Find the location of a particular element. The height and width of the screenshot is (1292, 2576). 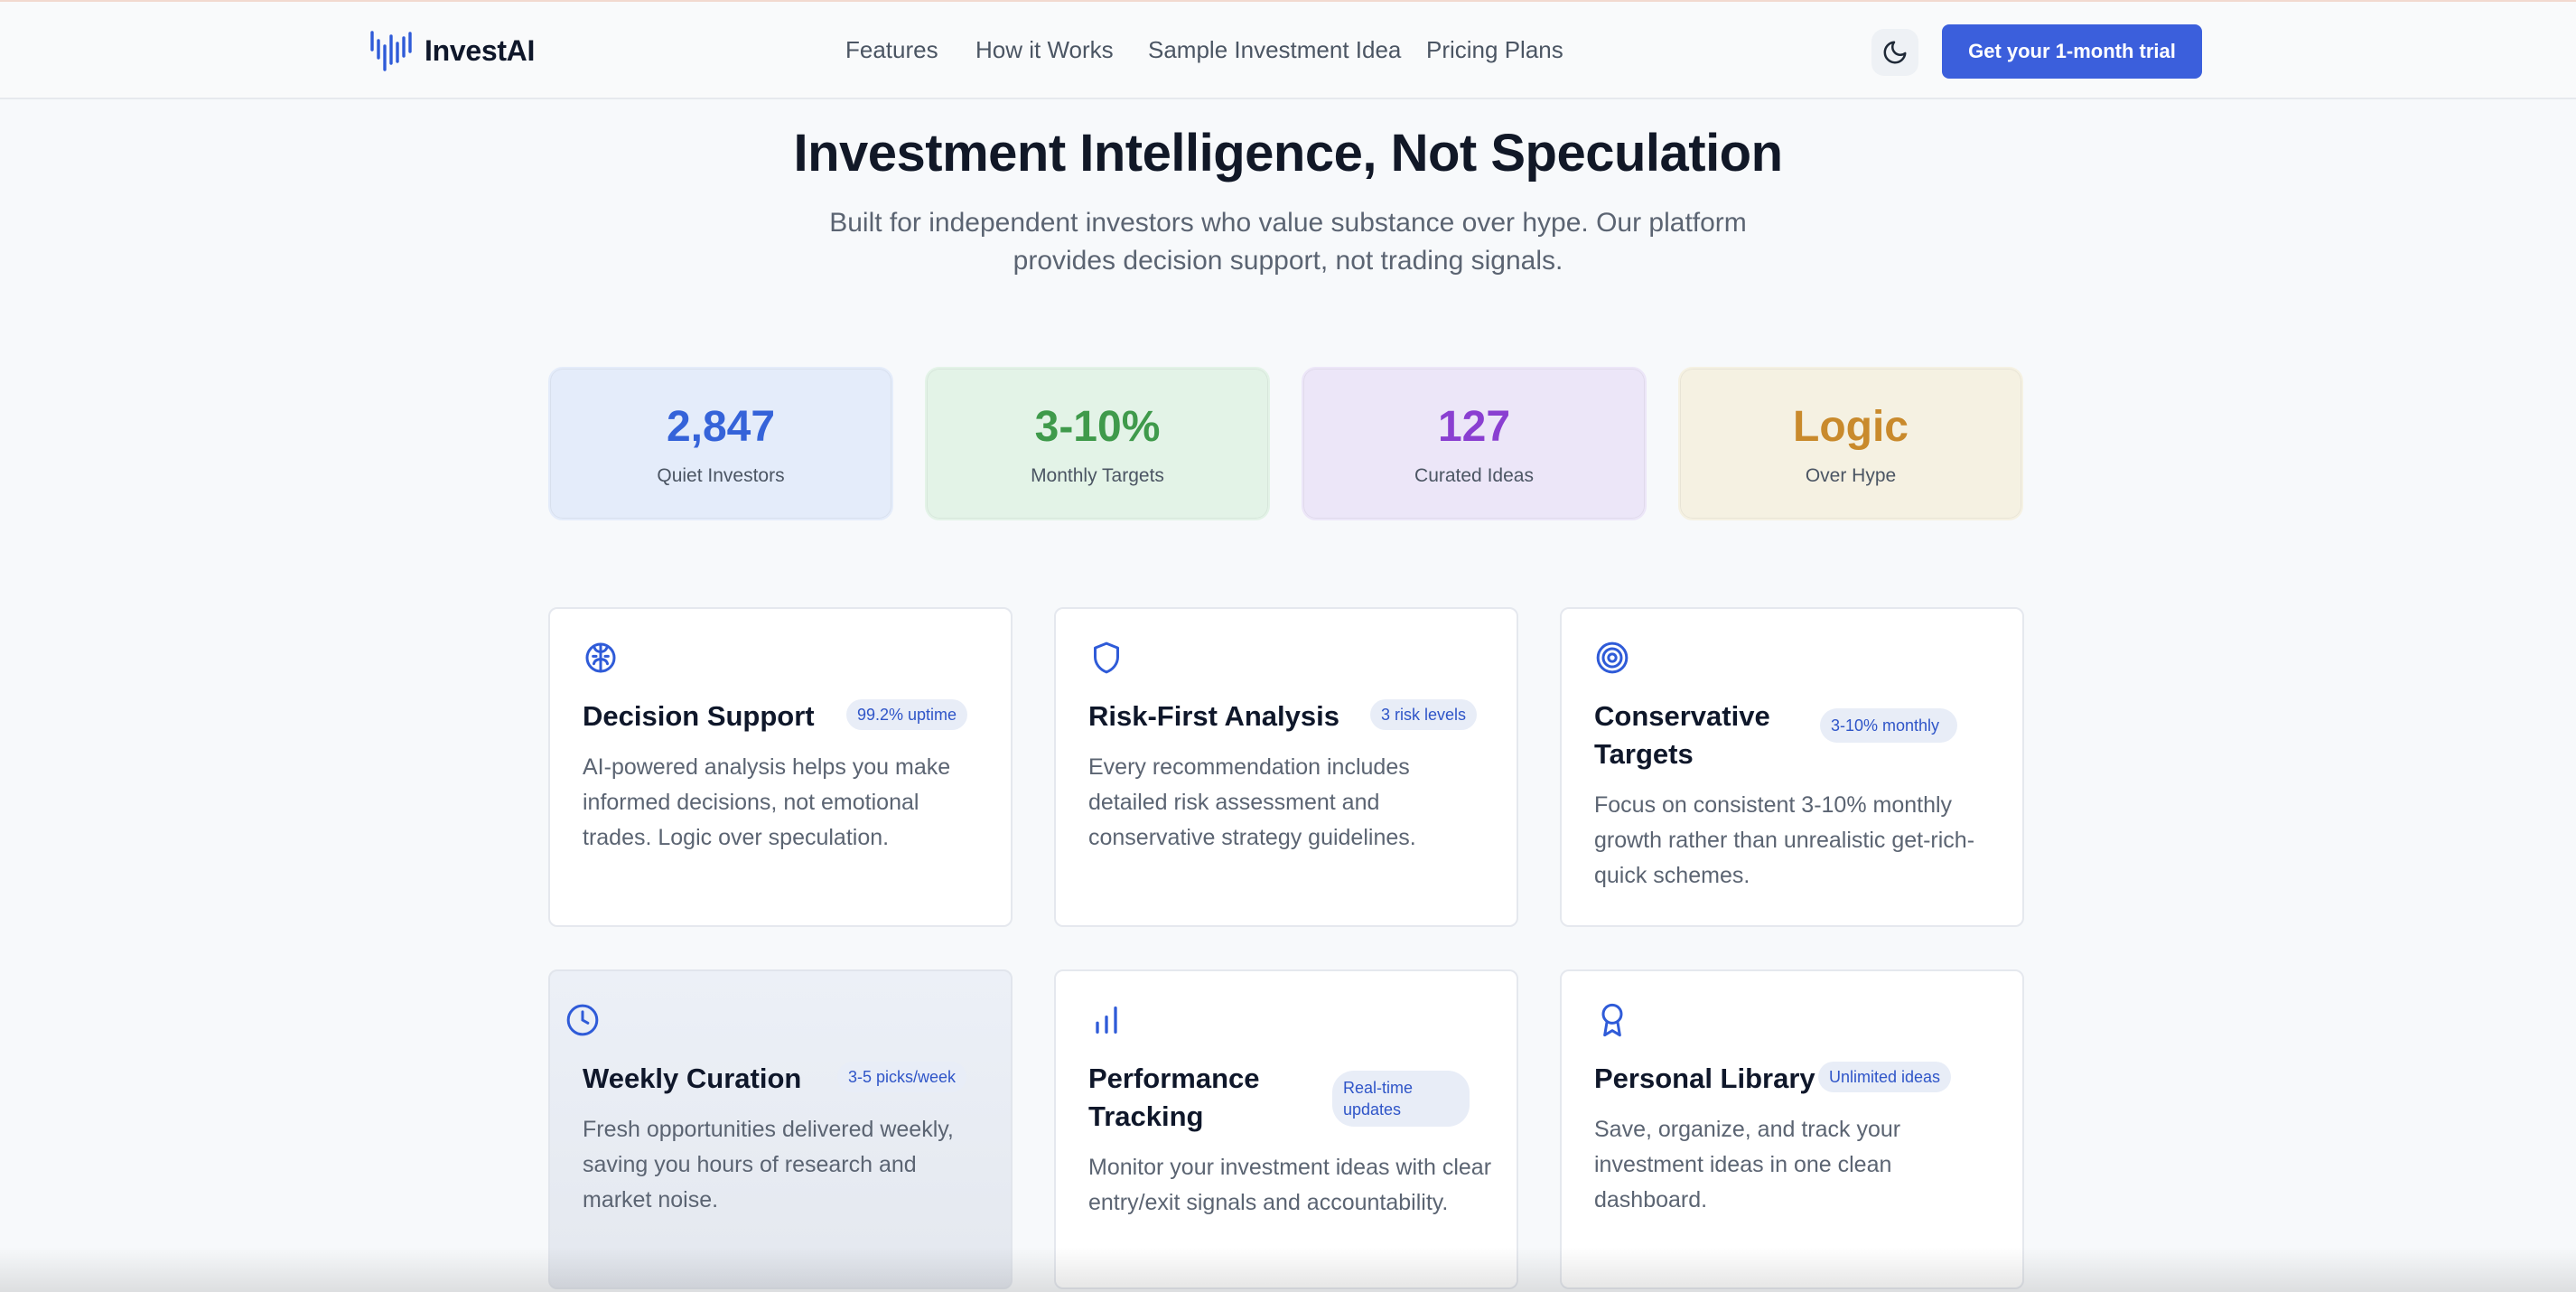

bar-chart-icon is located at coordinates (1106, 1020).